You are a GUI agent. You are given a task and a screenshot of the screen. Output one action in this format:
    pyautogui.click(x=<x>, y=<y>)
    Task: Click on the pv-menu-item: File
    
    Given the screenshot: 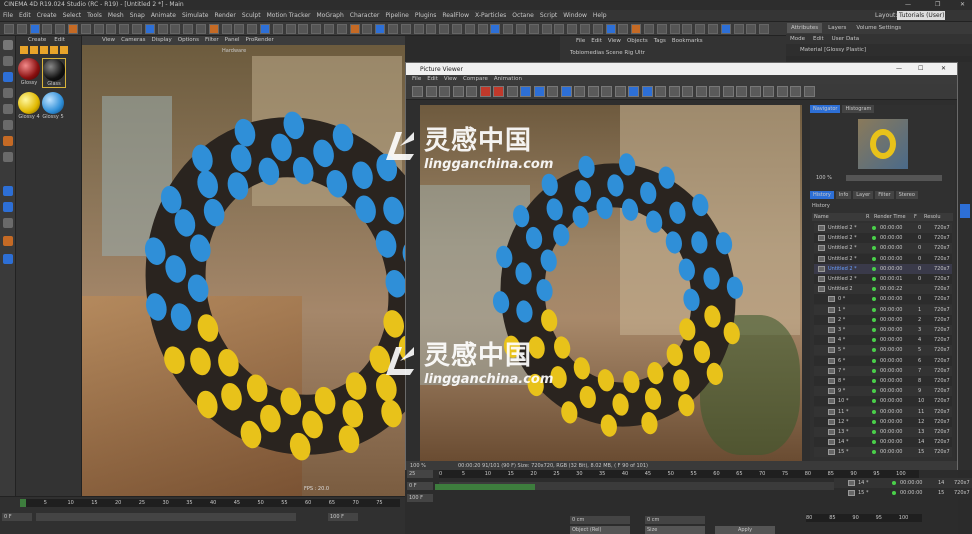 What is the action you would take?
    pyautogui.click(x=416, y=79)
    